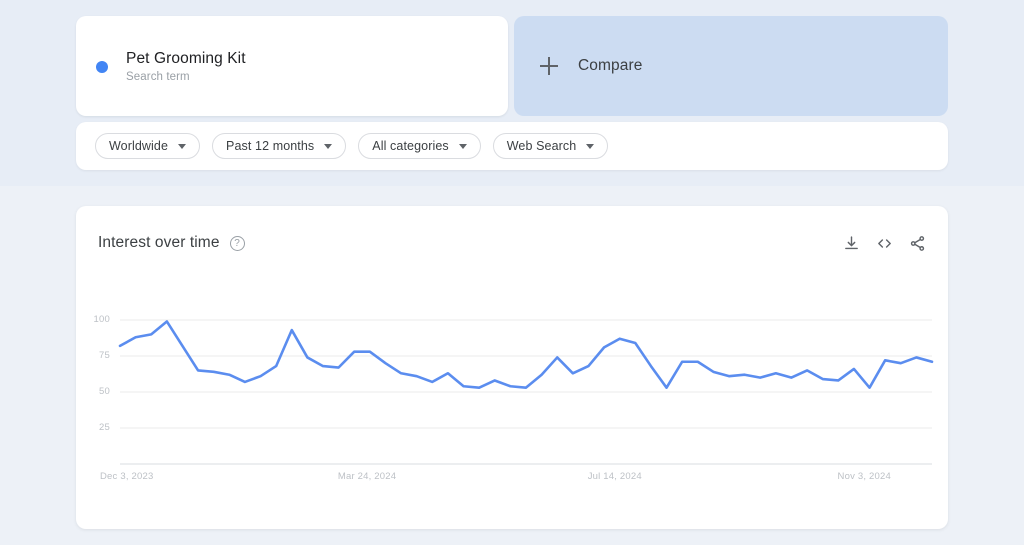  Describe the element at coordinates (526, 354) in the screenshot. I see `series-line` at that location.